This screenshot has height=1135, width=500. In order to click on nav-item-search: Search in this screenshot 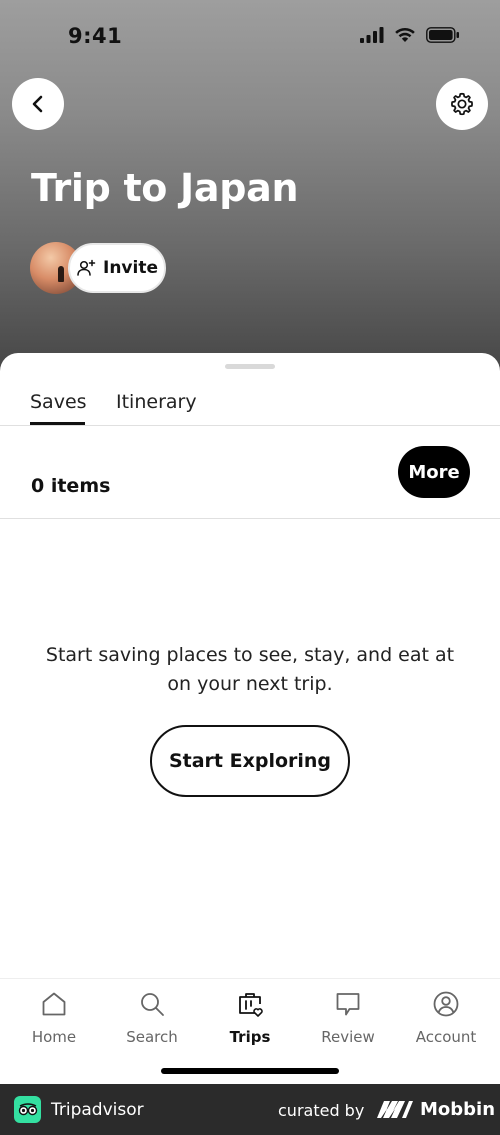, I will do `click(152, 1019)`.